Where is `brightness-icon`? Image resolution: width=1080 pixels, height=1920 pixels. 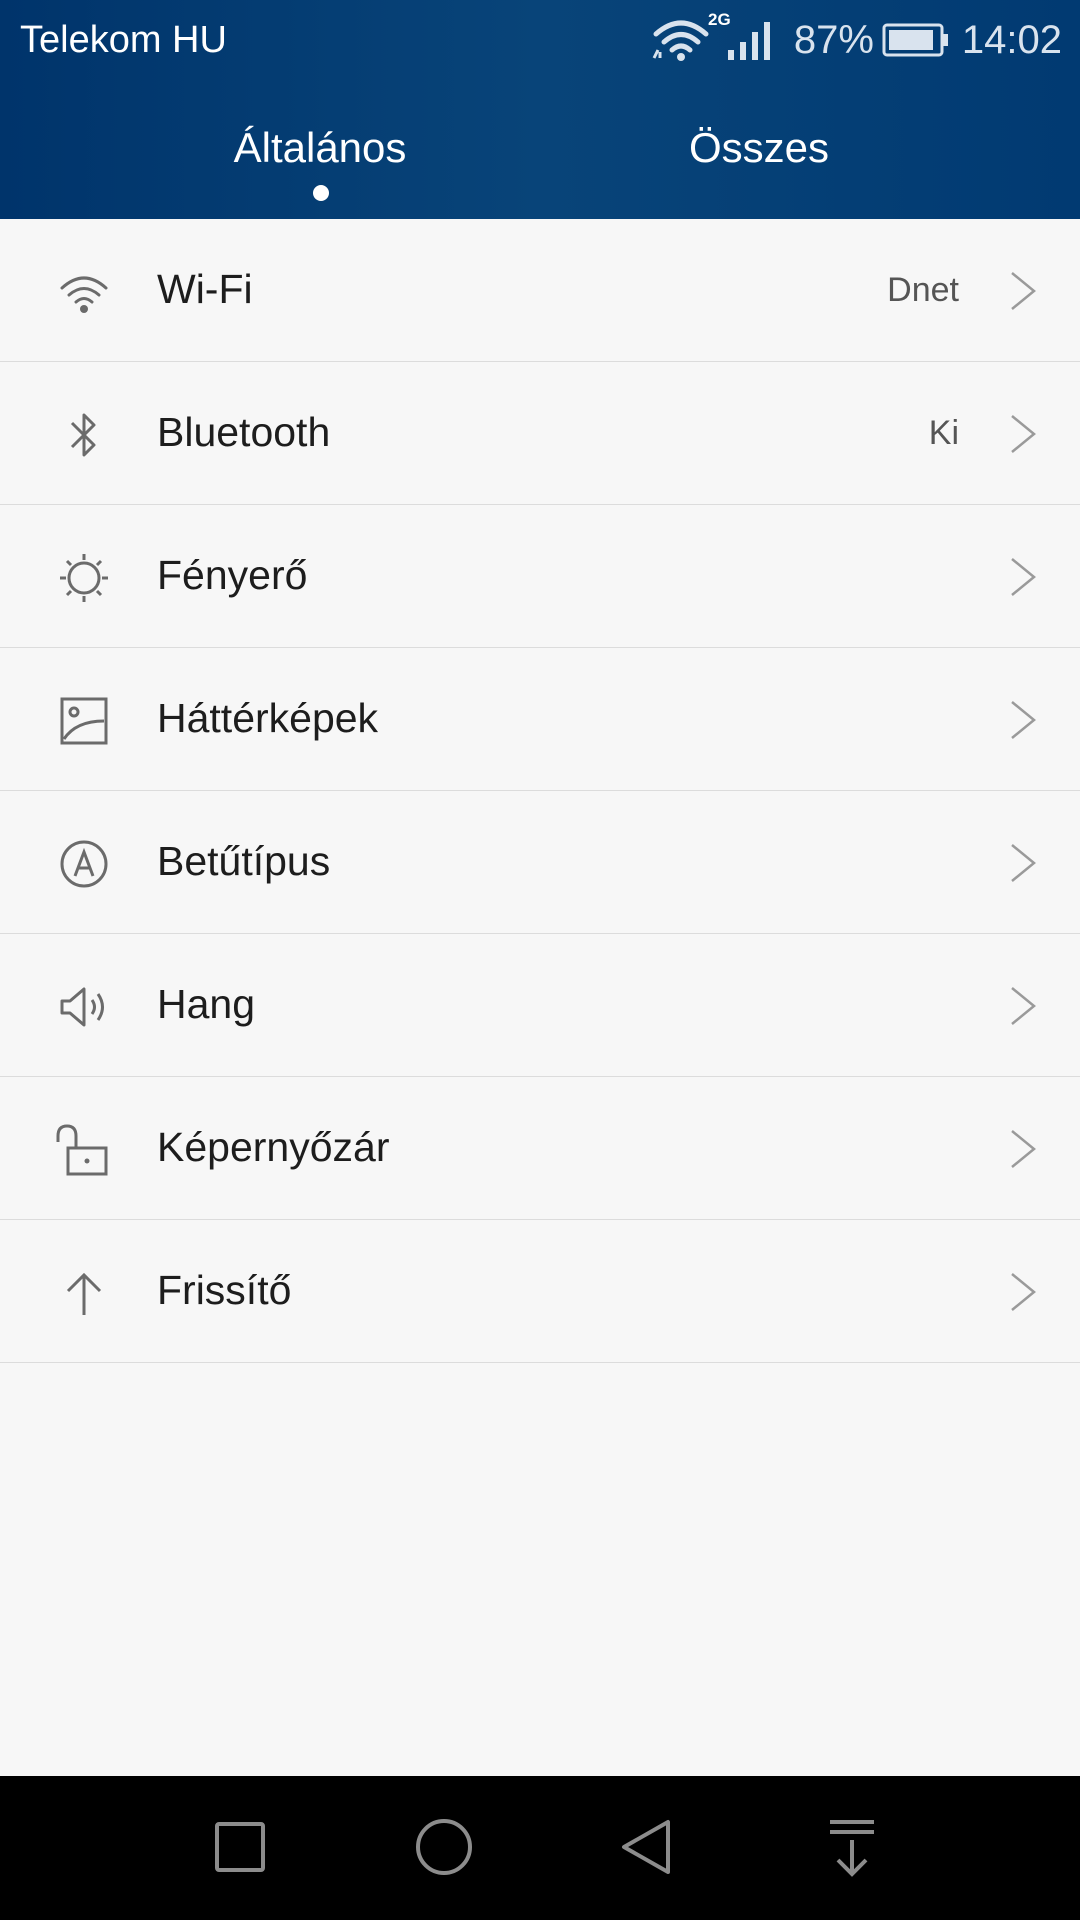
brightness-icon is located at coordinates (84, 578).